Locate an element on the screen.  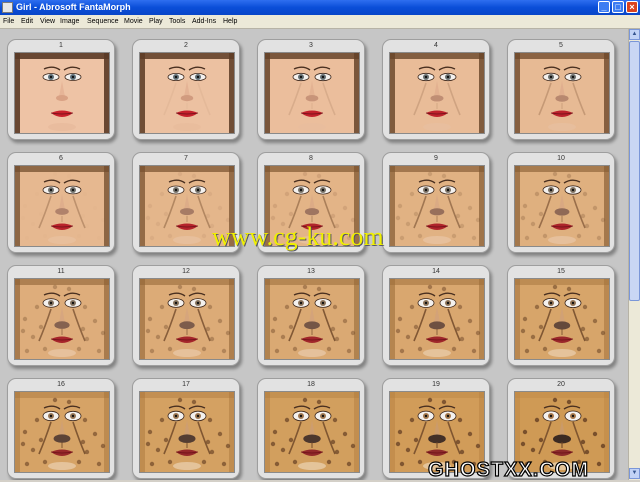
frame-thumbnail: 15 is located at coordinates (561, 315).